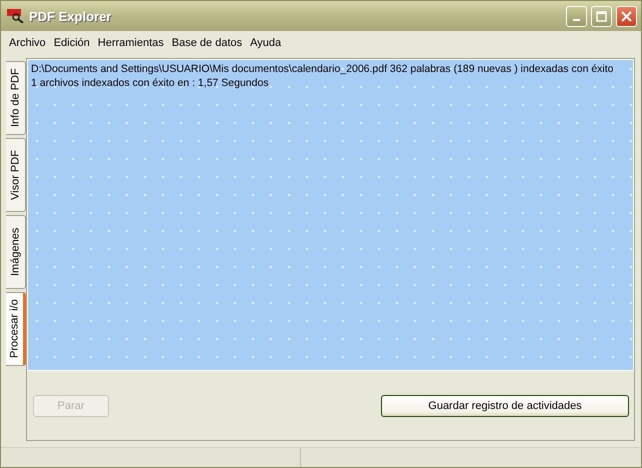  I want to click on menu-item: Archivo, so click(27, 43).